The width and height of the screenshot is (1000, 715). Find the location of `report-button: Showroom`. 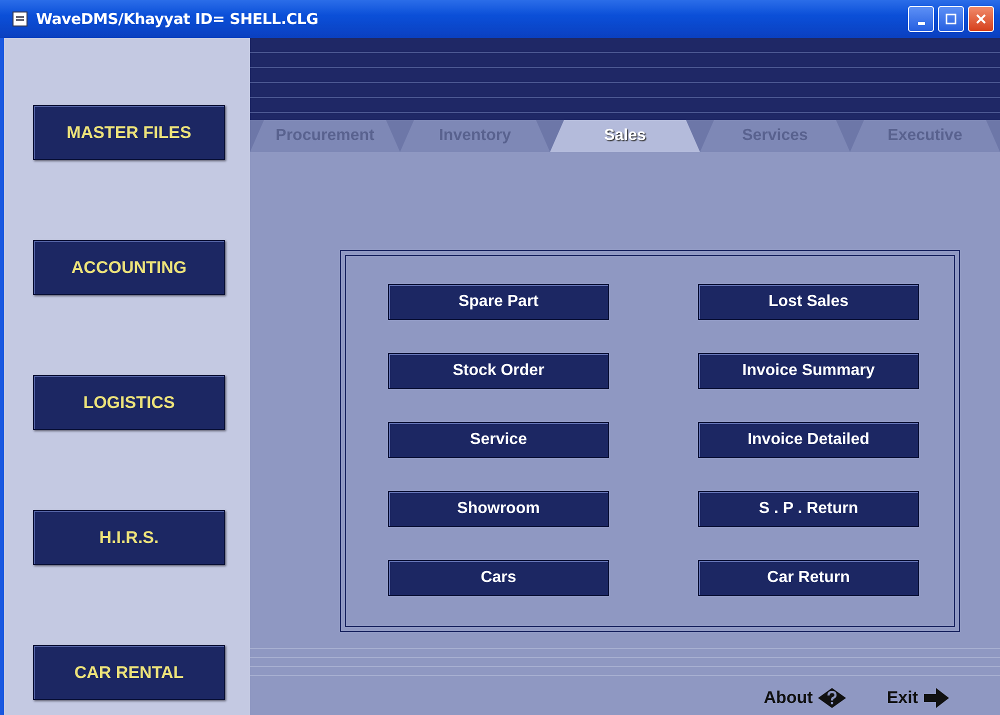

report-button: Showroom is located at coordinates (498, 509).